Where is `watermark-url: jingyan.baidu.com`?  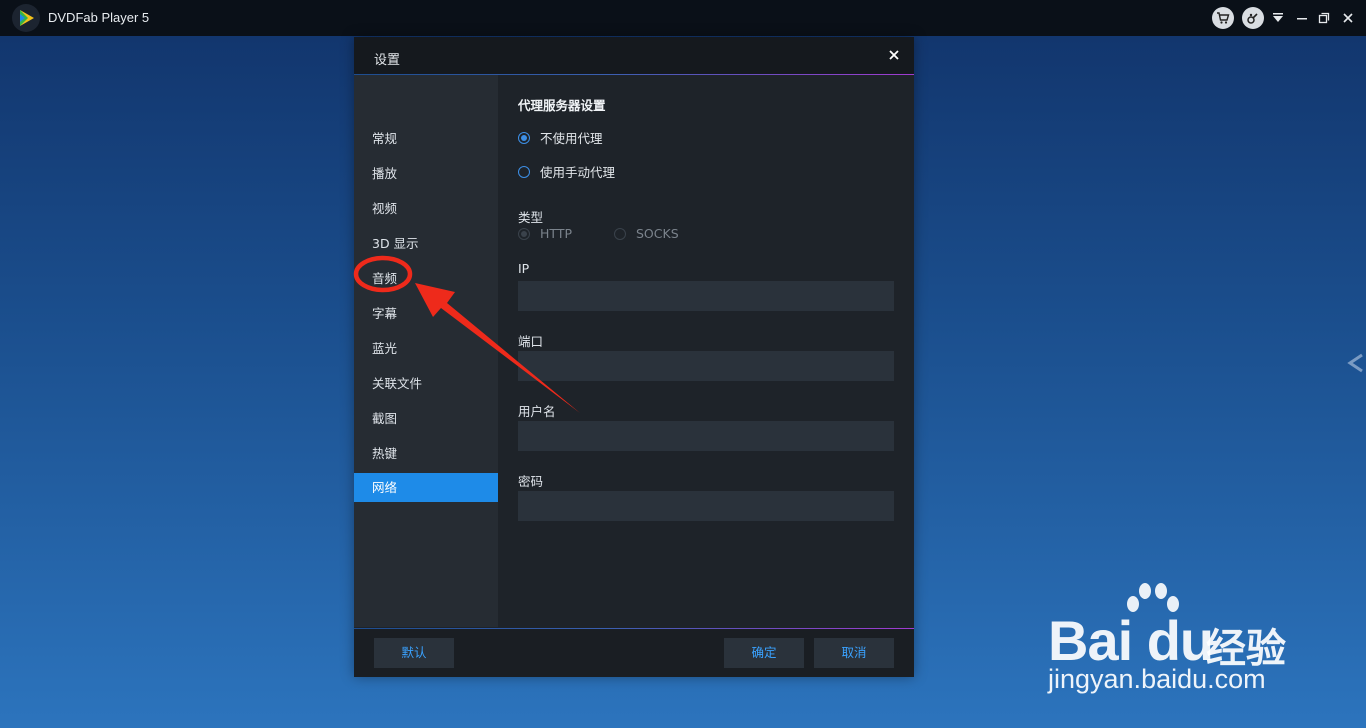
watermark-url: jingyan.baidu.com is located at coordinates (1157, 679).